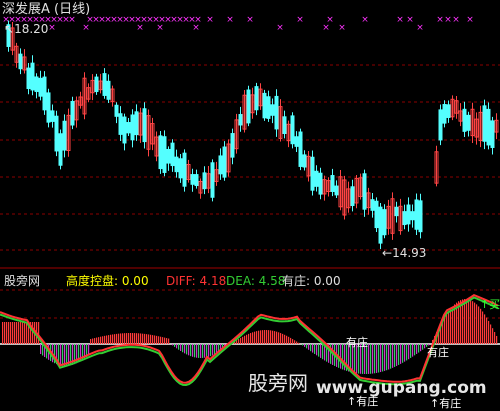  What do you see at coordinates (22, 281) in the screenshot?
I see `source-label: 股旁网` at bounding box center [22, 281].